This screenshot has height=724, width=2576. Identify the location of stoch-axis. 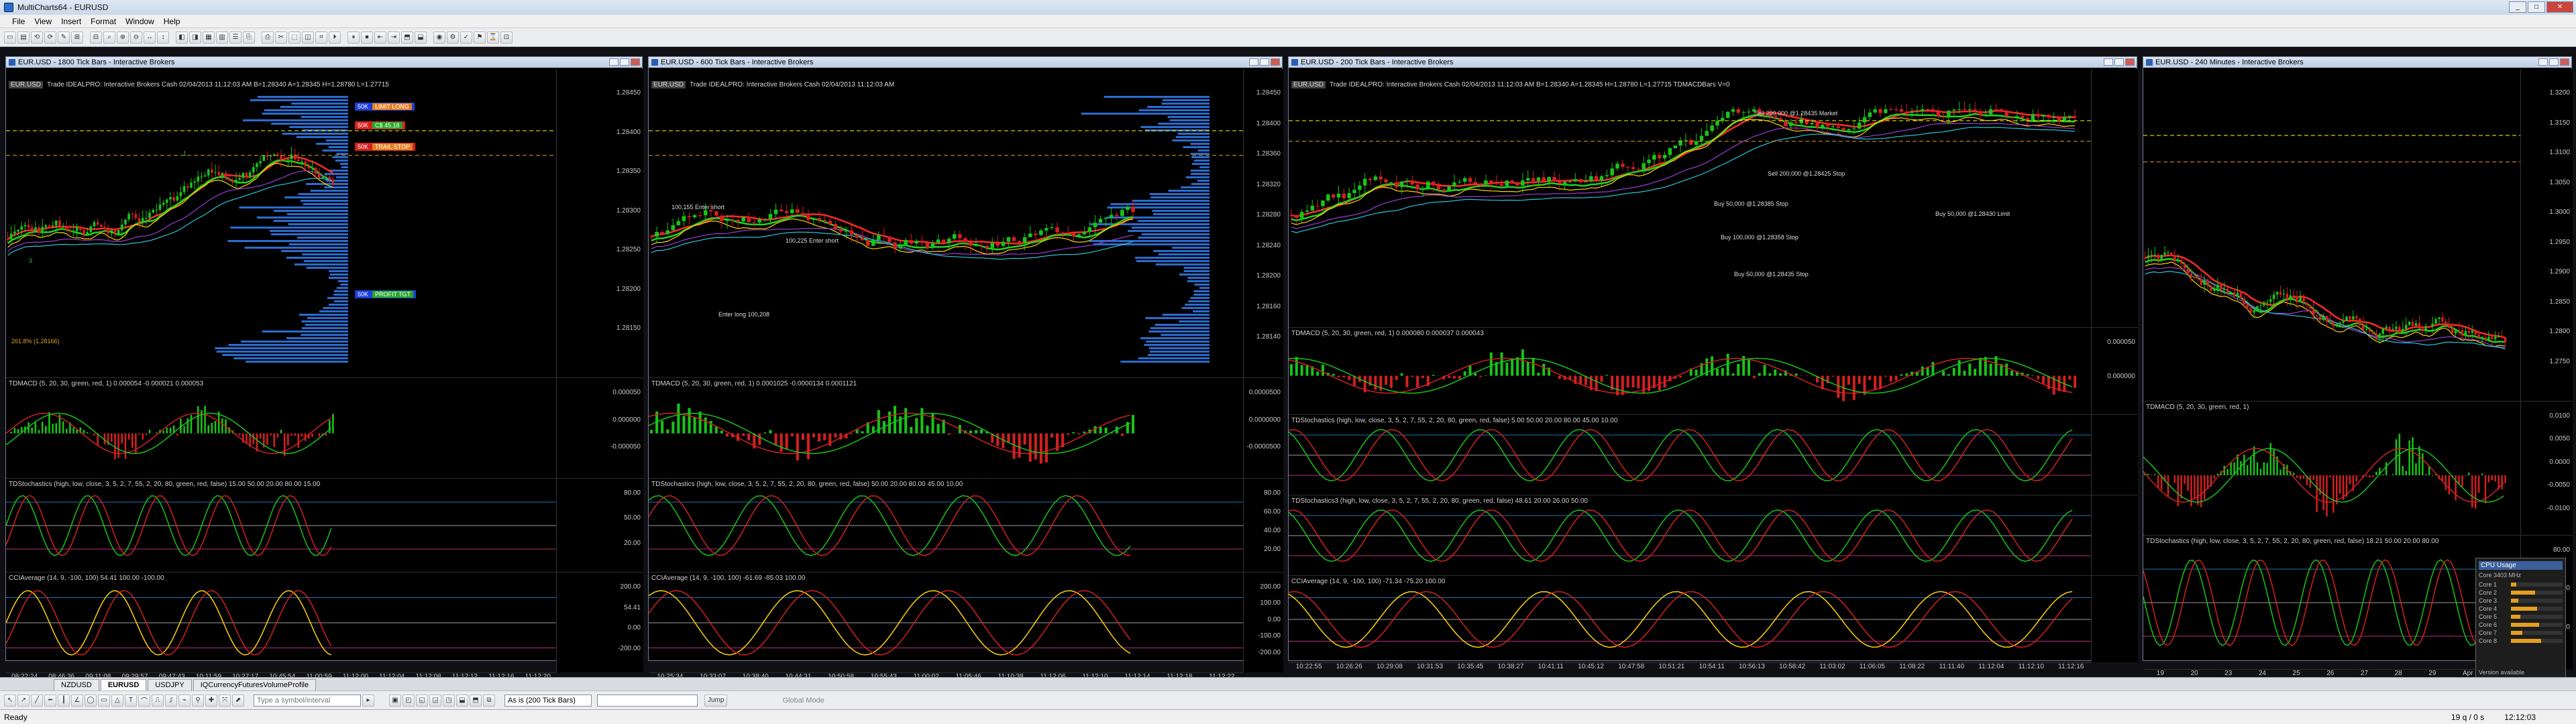
(2114, 455).